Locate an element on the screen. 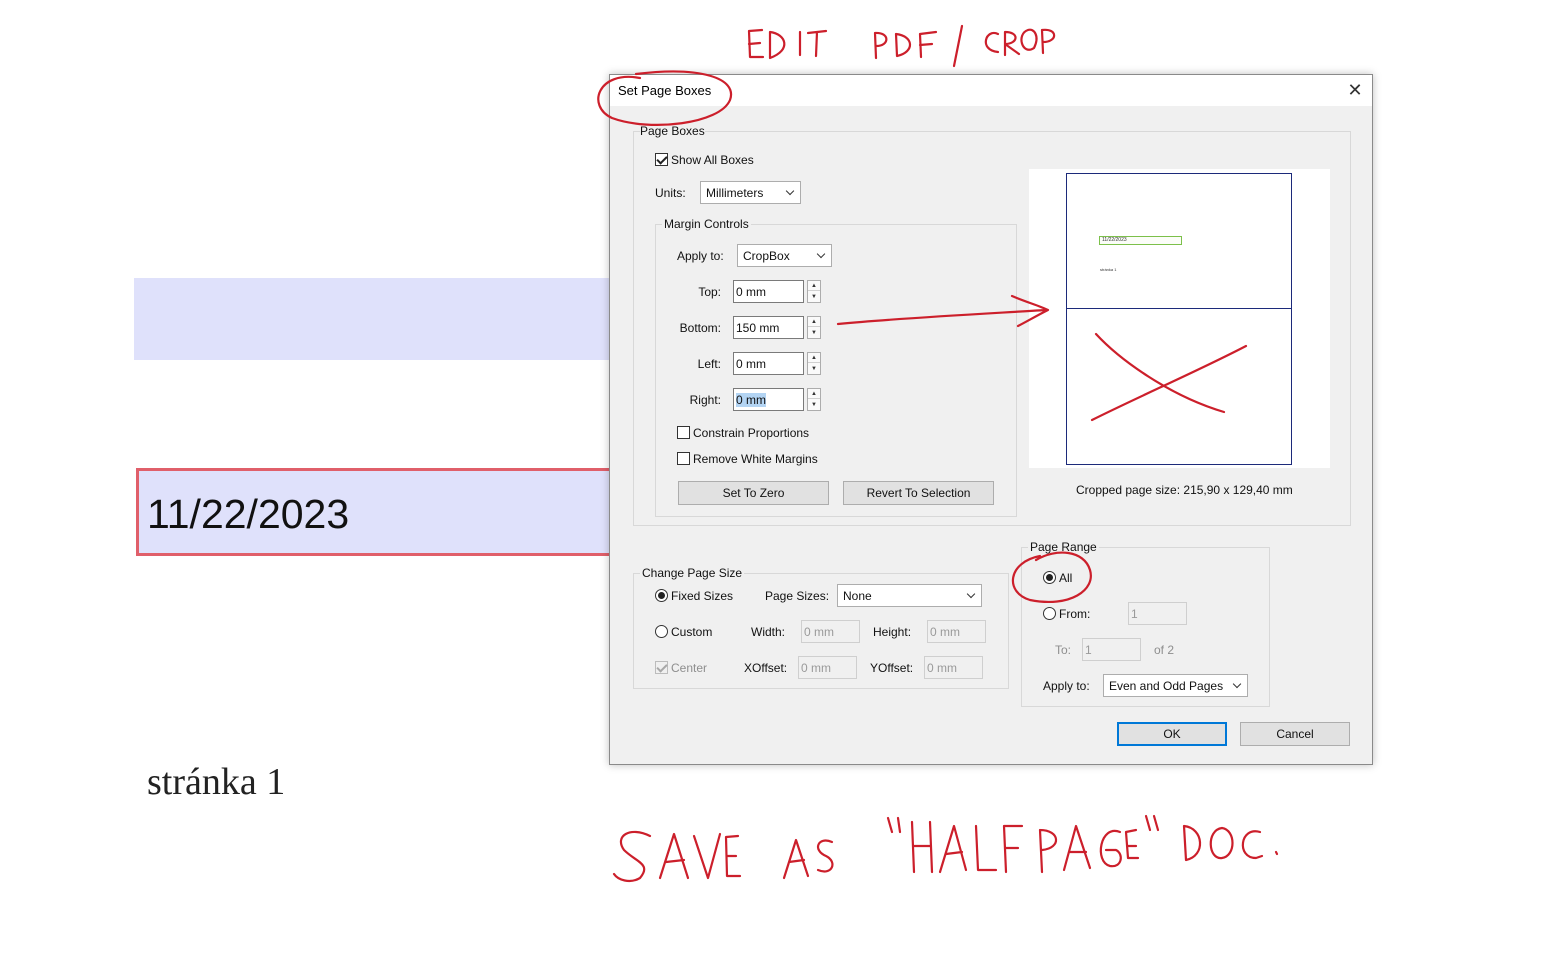 The image size is (1549, 953). show-all-boxes-checkbox is located at coordinates (661, 159).